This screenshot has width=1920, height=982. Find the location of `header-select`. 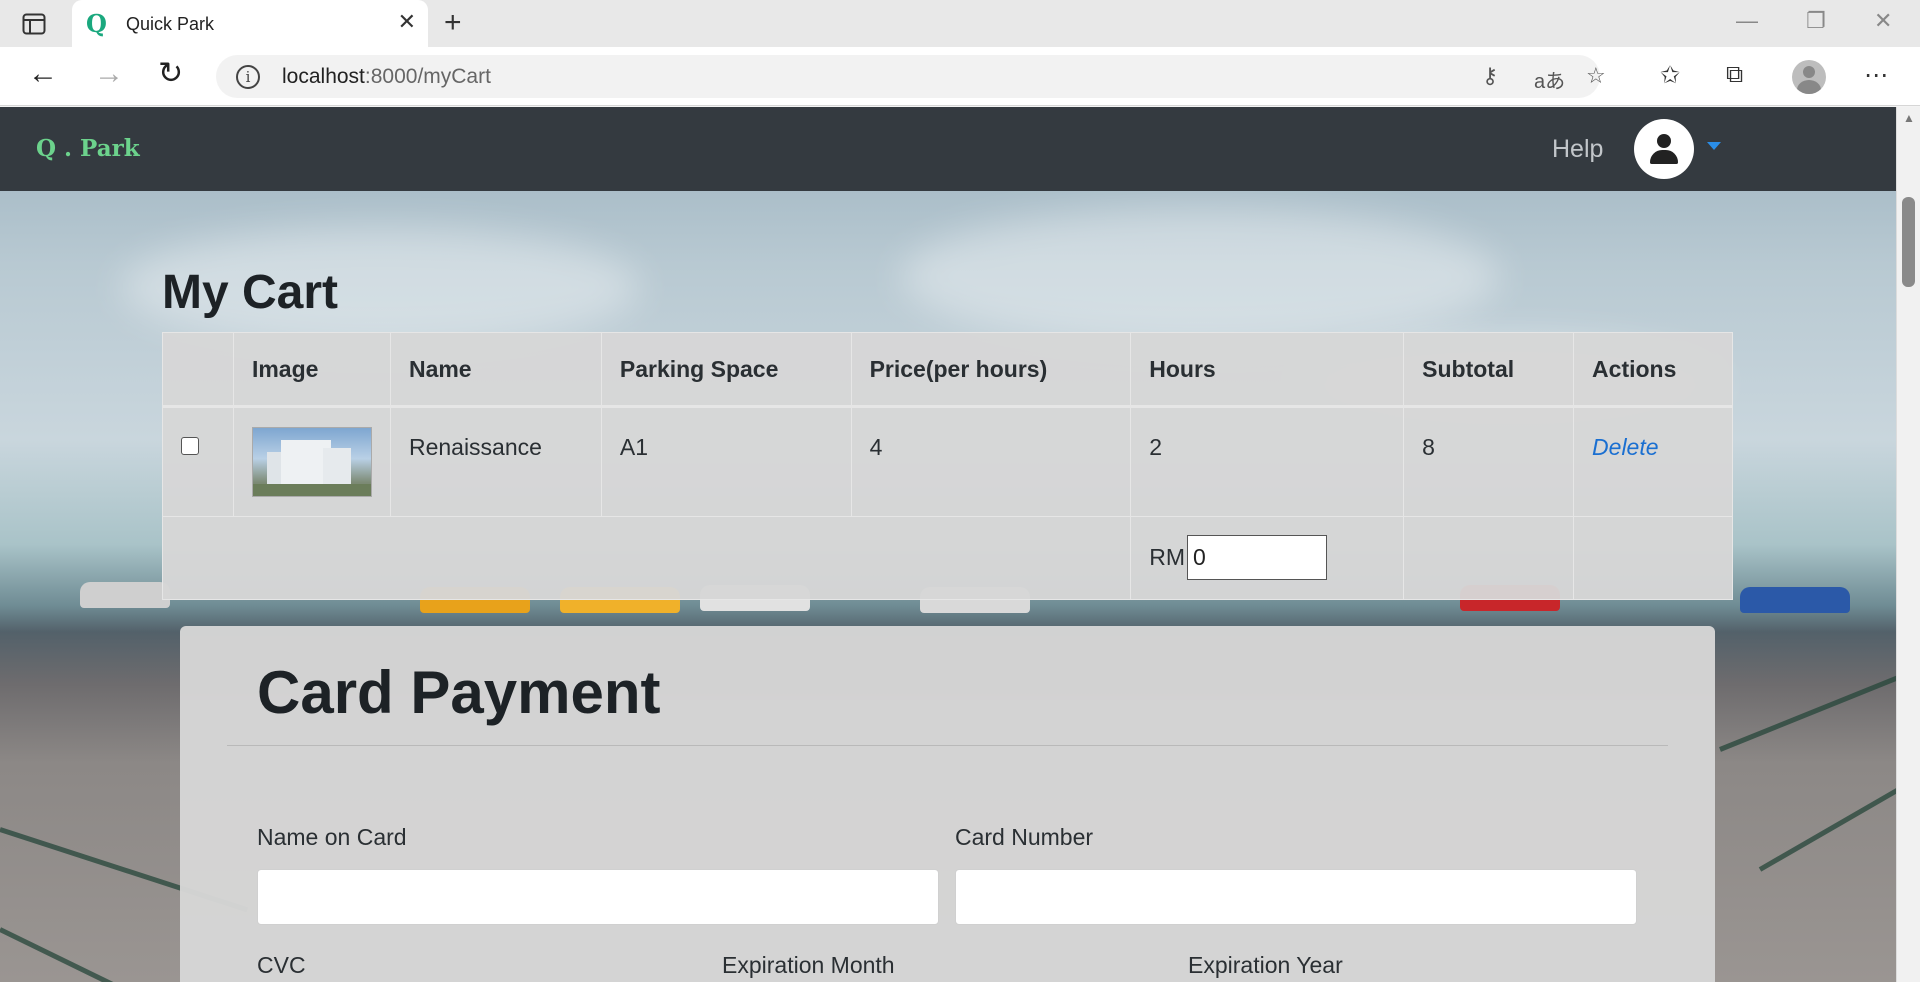

header-select is located at coordinates (198, 370).